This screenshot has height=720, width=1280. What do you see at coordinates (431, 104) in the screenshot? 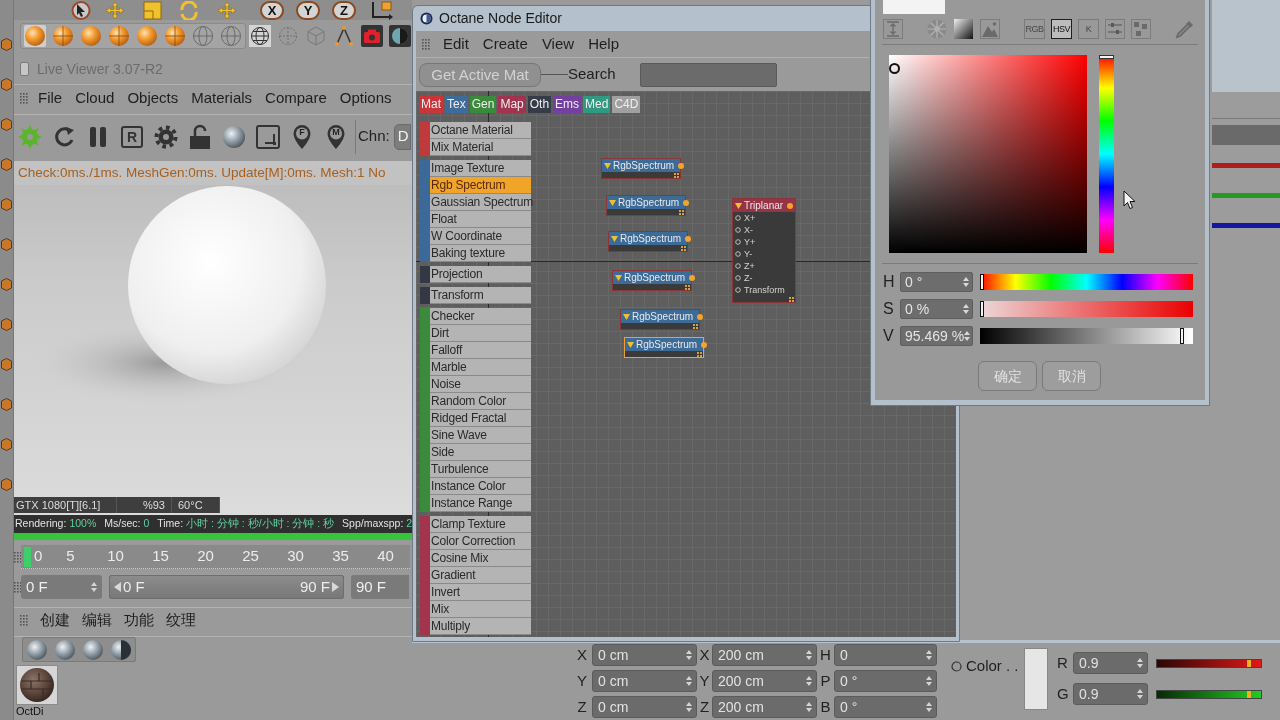
I see `category-tab: Mat` at bounding box center [431, 104].